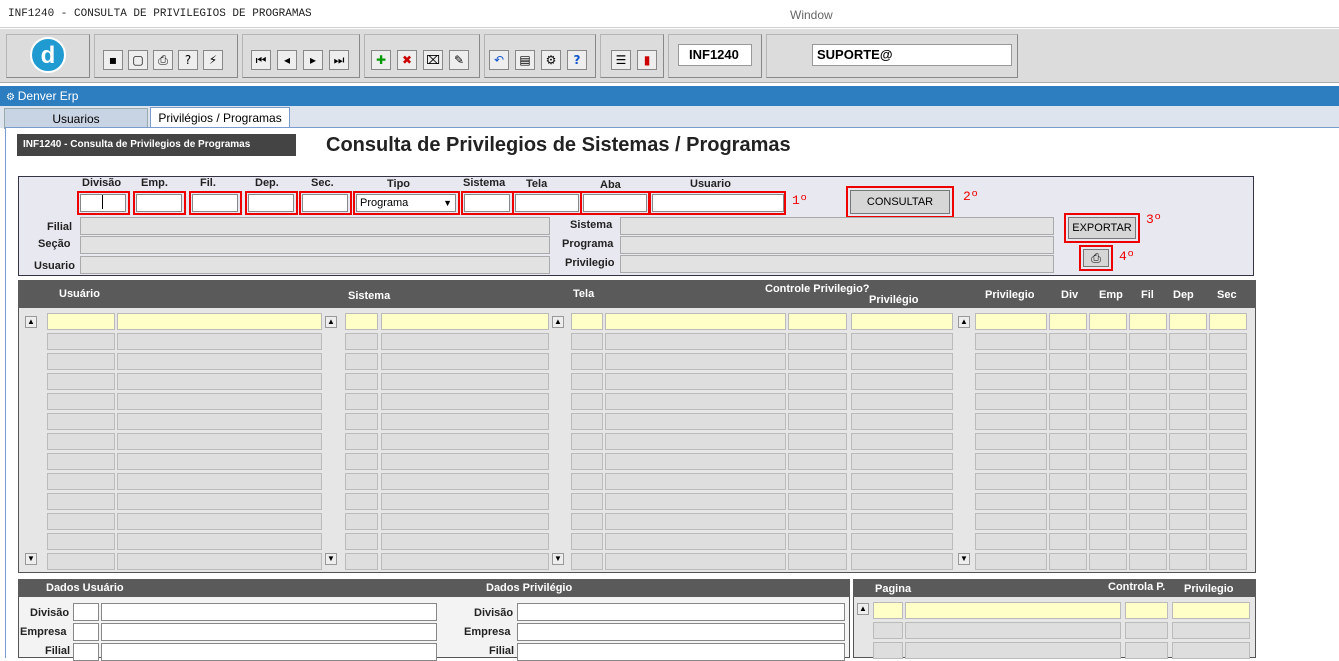  What do you see at coordinates (681, 652) in the screenshot?
I see `dados-privilegio-filial` at bounding box center [681, 652].